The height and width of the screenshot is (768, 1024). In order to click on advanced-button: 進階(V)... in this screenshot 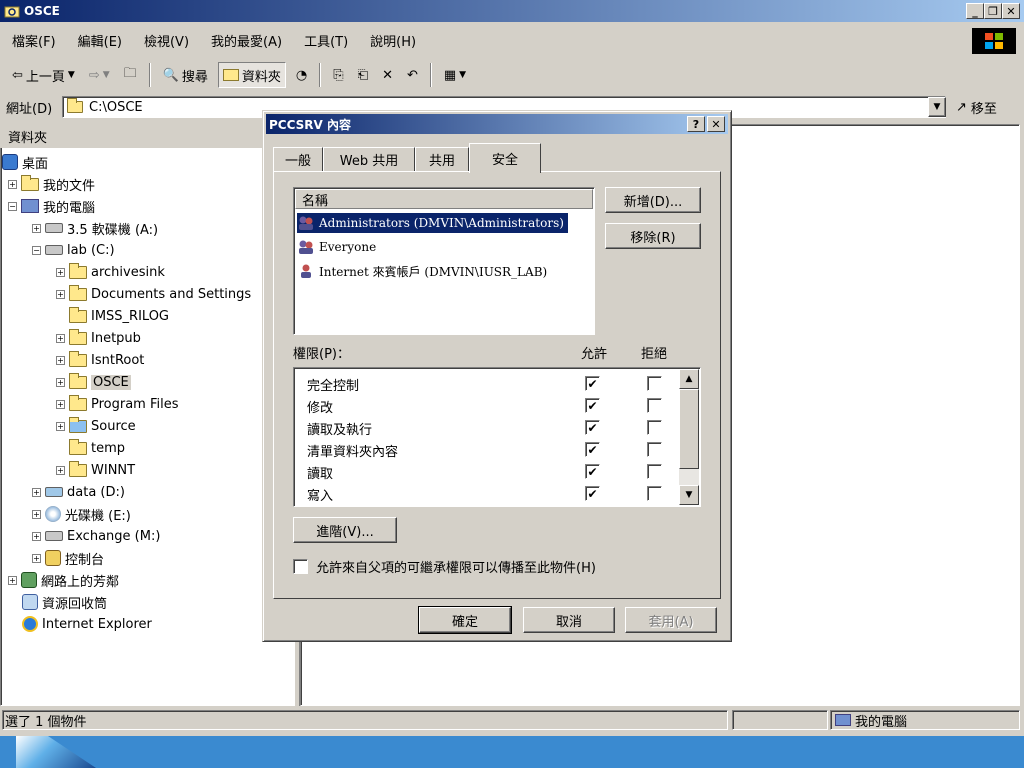, I will do `click(345, 530)`.